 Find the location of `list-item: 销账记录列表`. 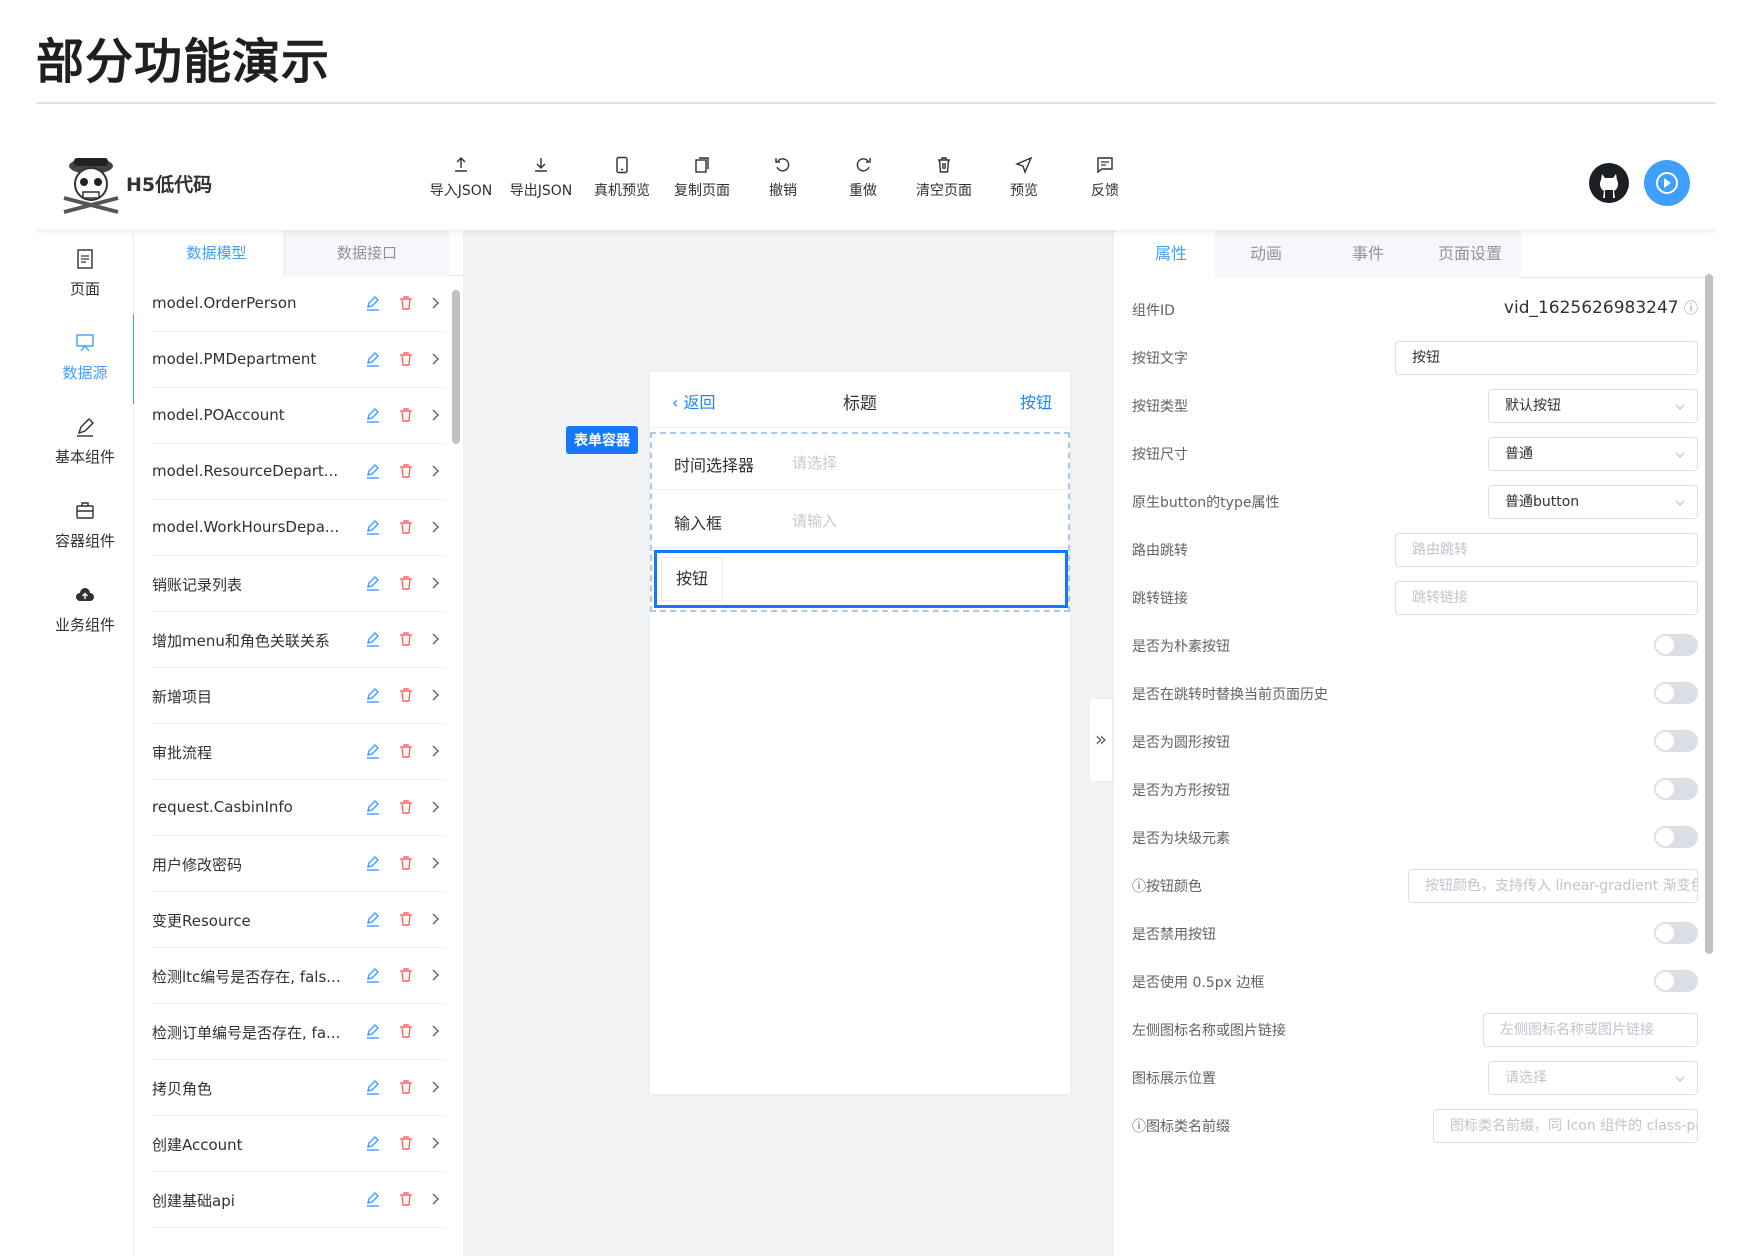

list-item: 销账记录列表 is located at coordinates (299, 584).